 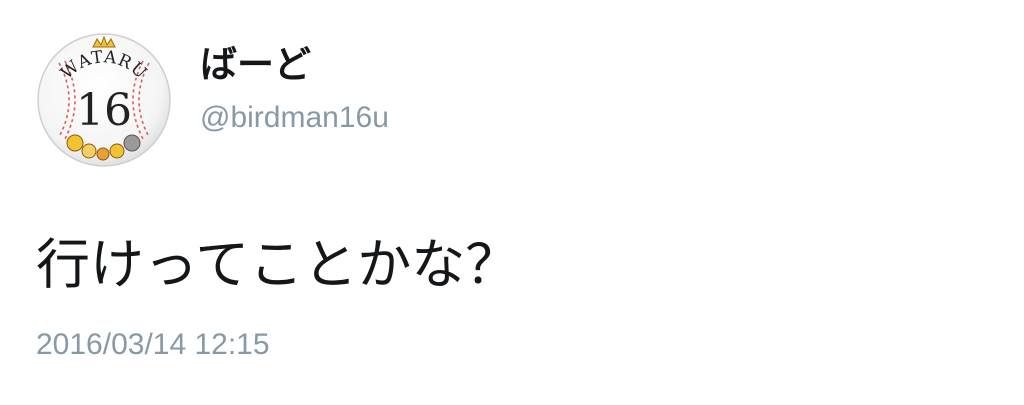 What do you see at coordinates (278, 264) in the screenshot?
I see `tweet-text: 行けってことかな？` at bounding box center [278, 264].